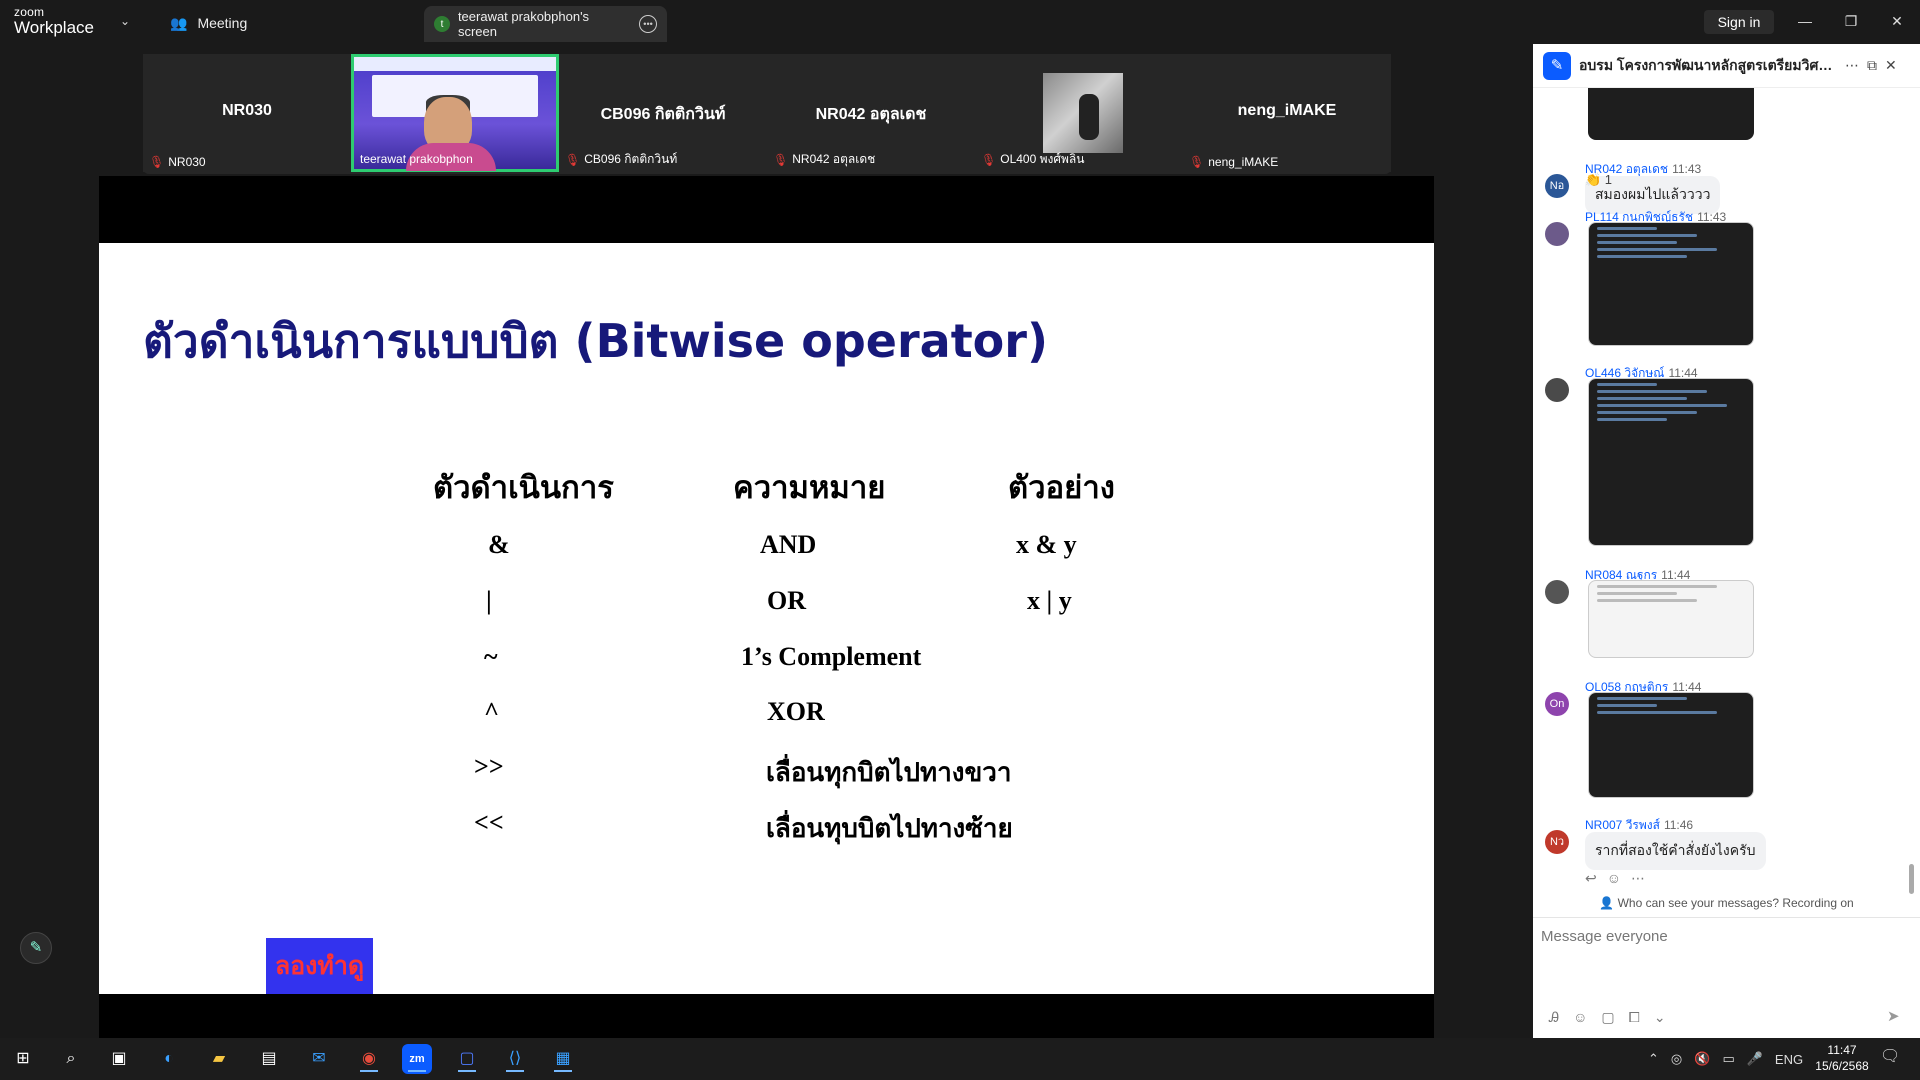 The height and width of the screenshot is (1080, 1920). Describe the element at coordinates (29, 12) in the screenshot. I see `logo-brand-top: zoom` at that location.